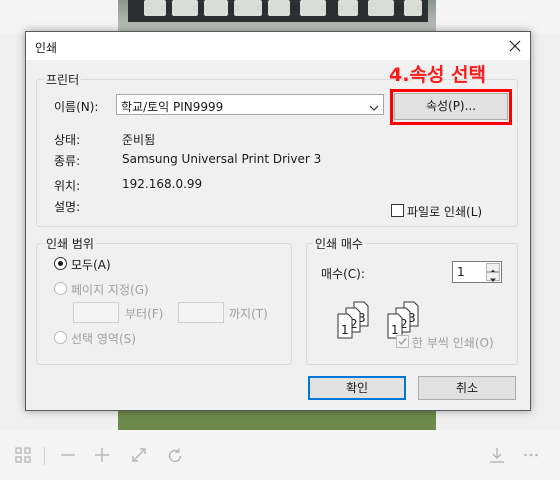  Describe the element at coordinates (397, 210) in the screenshot. I see `print-to-file-checkbox` at that location.